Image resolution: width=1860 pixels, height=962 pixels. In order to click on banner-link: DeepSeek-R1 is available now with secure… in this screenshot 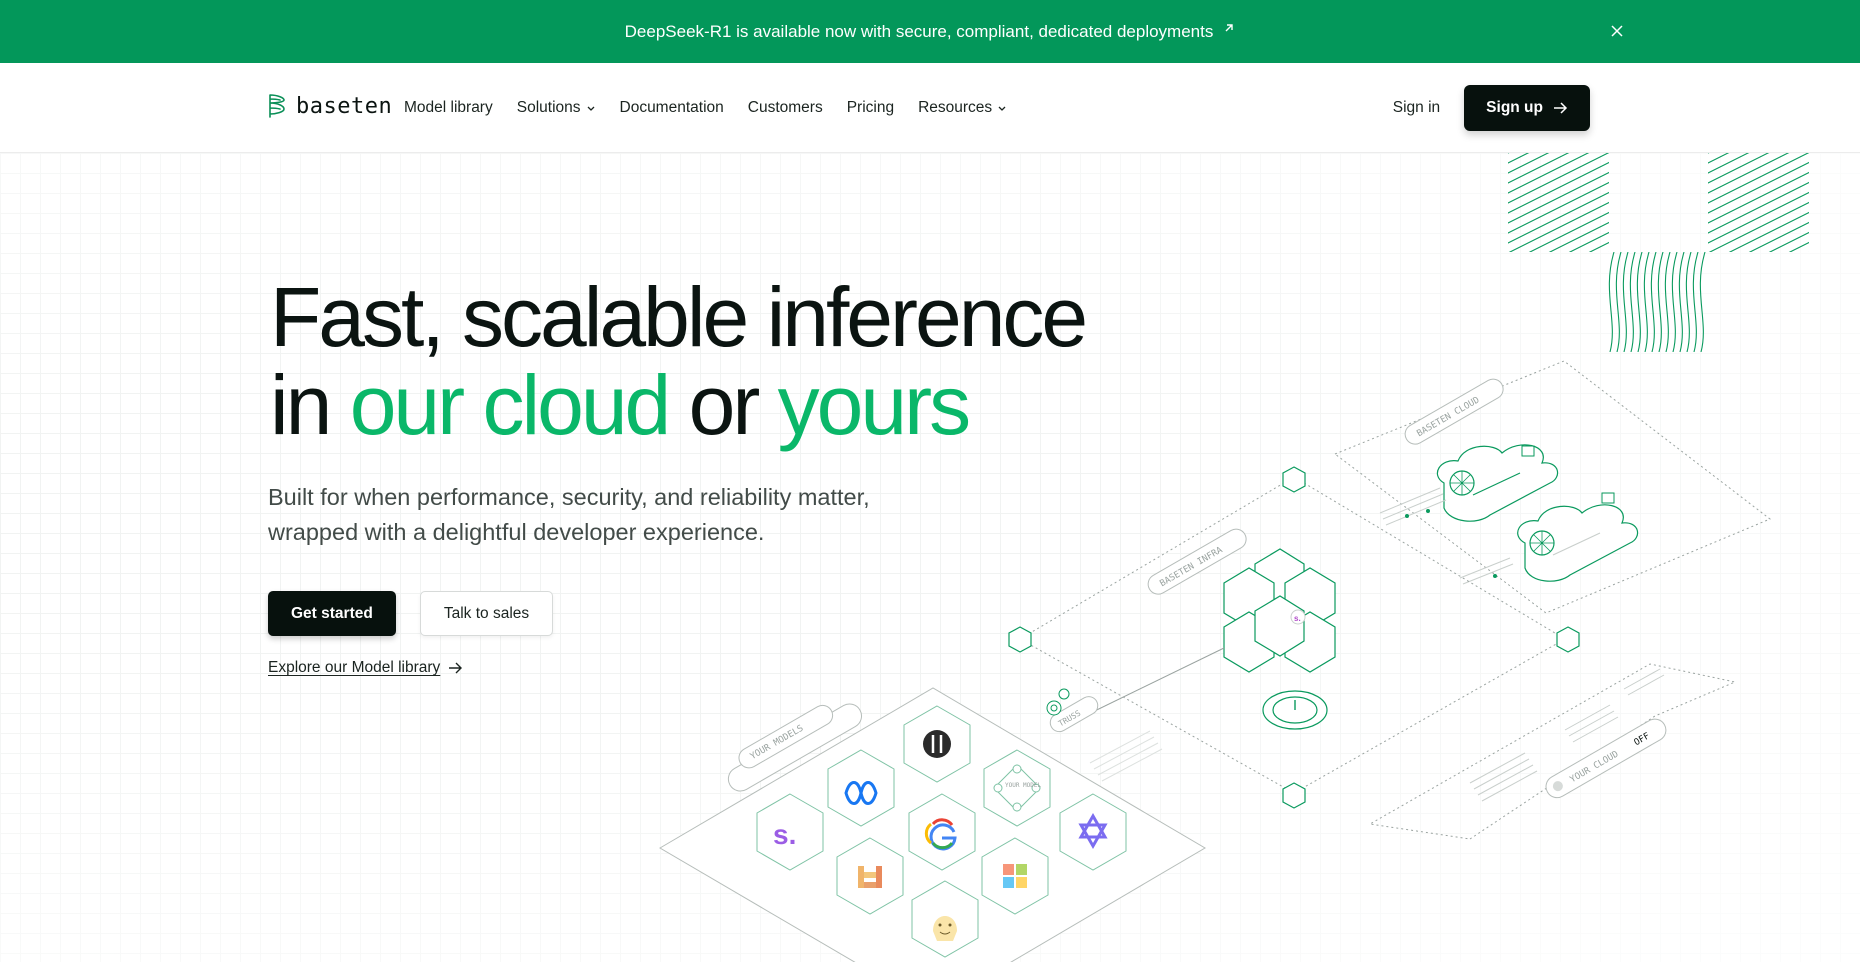, I will do `click(930, 32)`.